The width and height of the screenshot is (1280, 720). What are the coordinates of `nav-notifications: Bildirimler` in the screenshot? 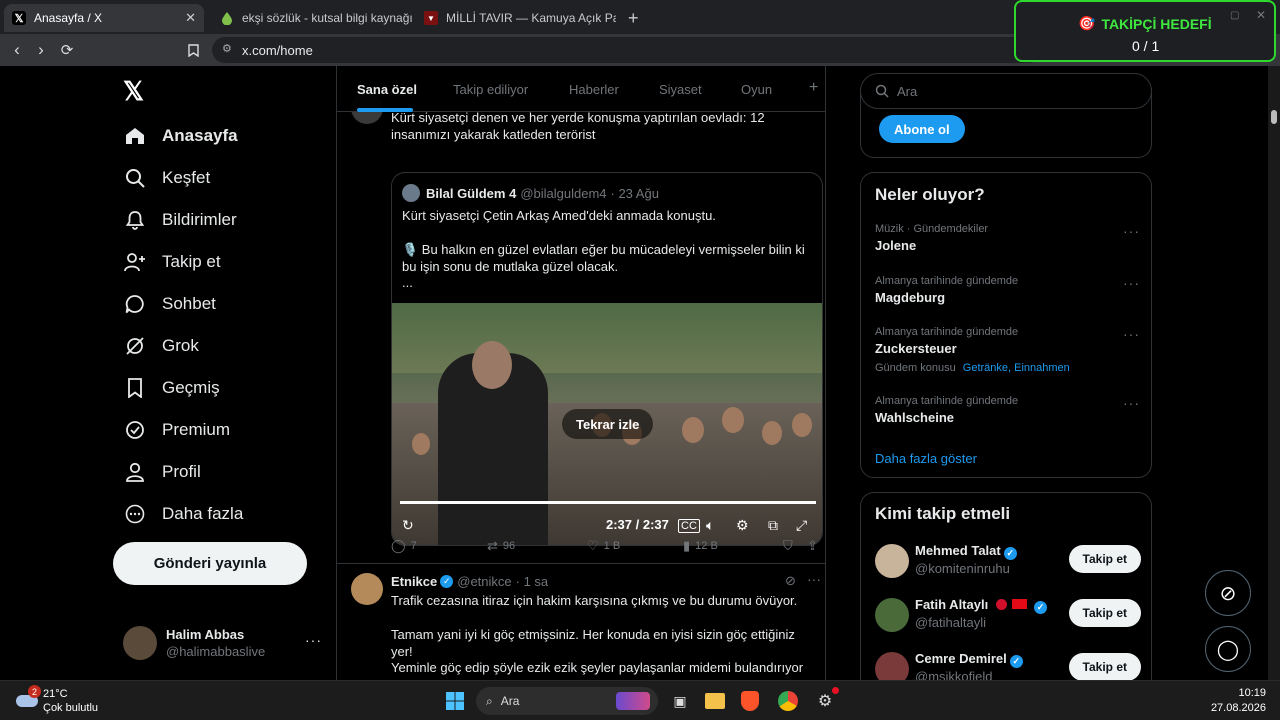 It's located at (180, 220).